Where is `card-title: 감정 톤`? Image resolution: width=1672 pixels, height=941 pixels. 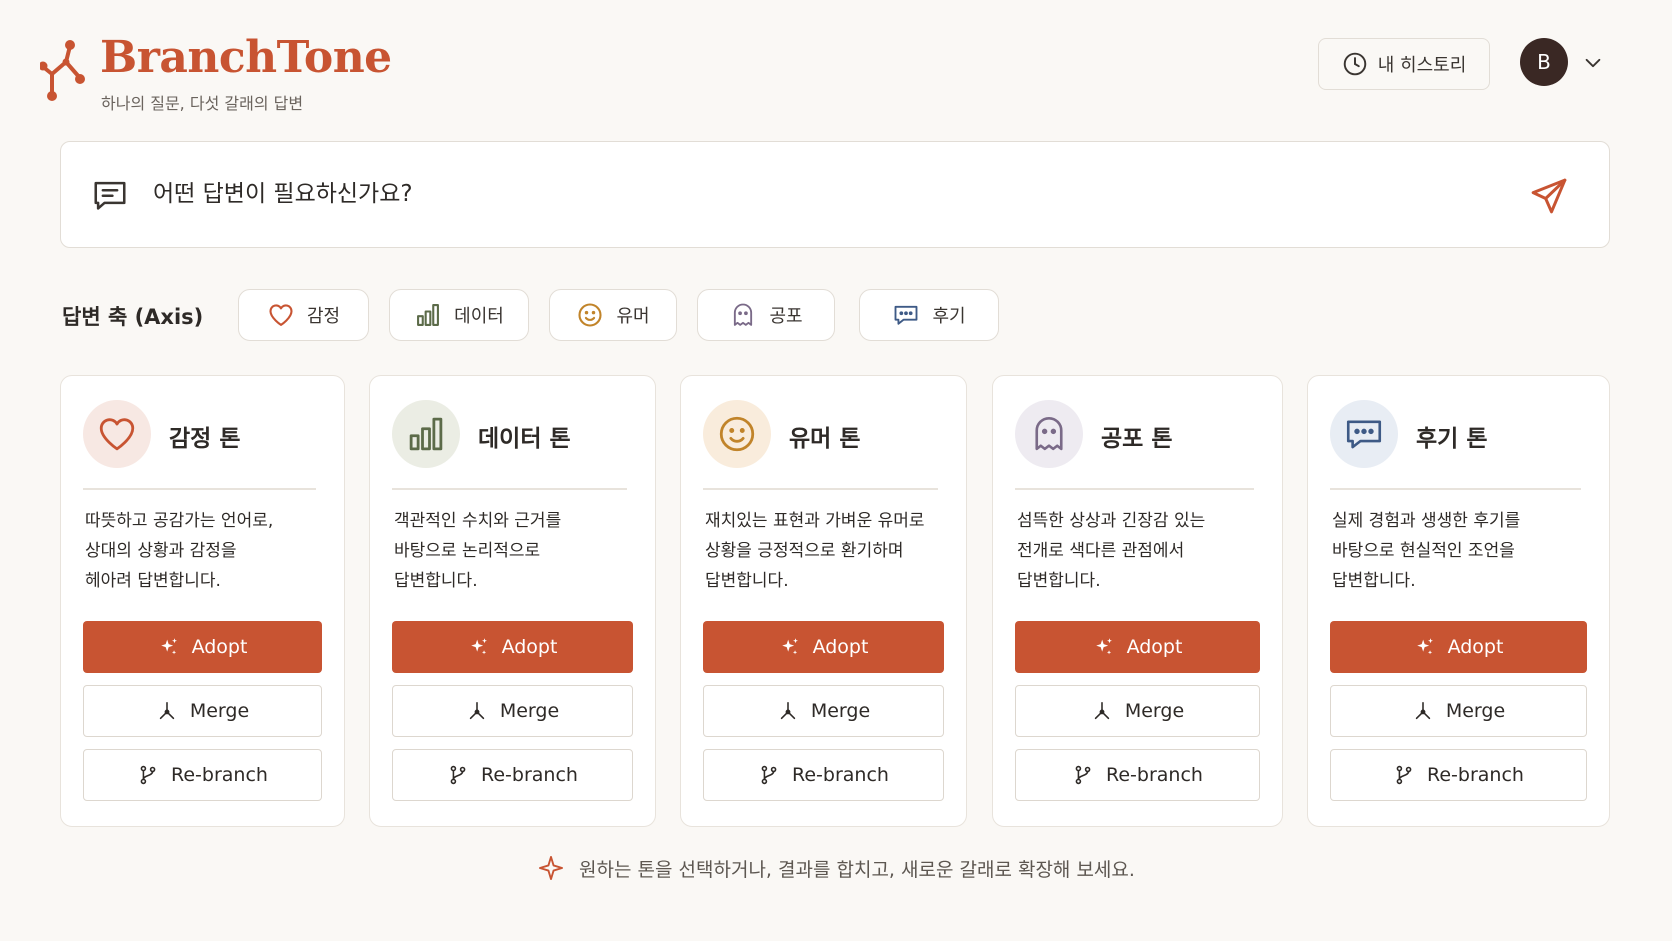 card-title: 감정 톤 is located at coordinates (205, 439).